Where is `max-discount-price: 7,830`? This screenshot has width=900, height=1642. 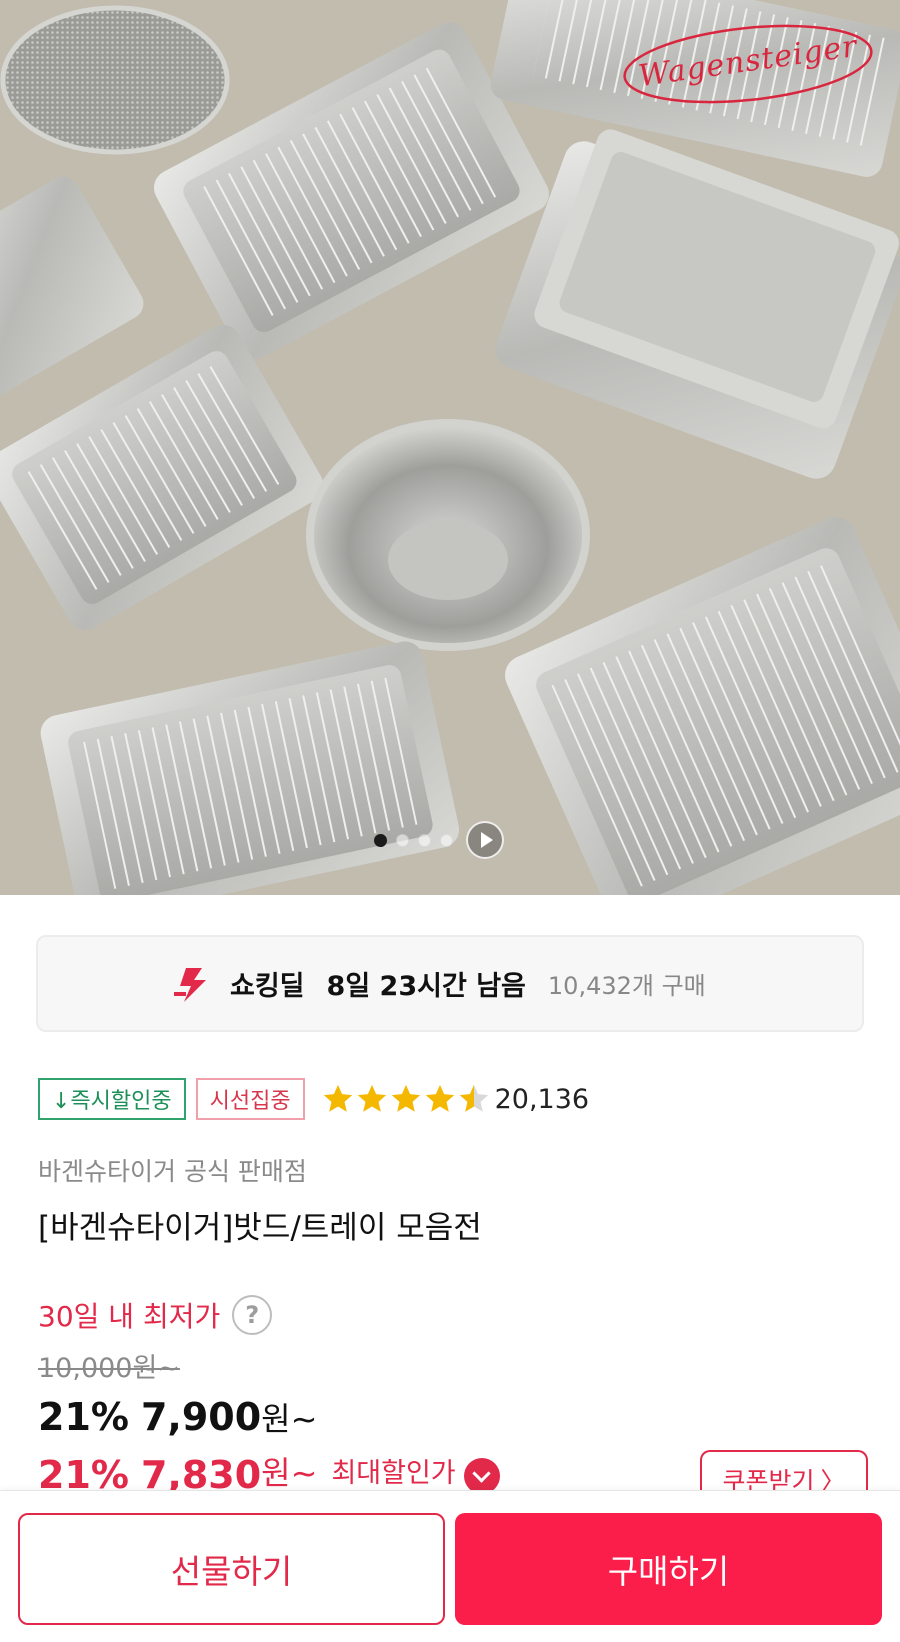
max-discount-price: 7,830 is located at coordinates (201, 1473).